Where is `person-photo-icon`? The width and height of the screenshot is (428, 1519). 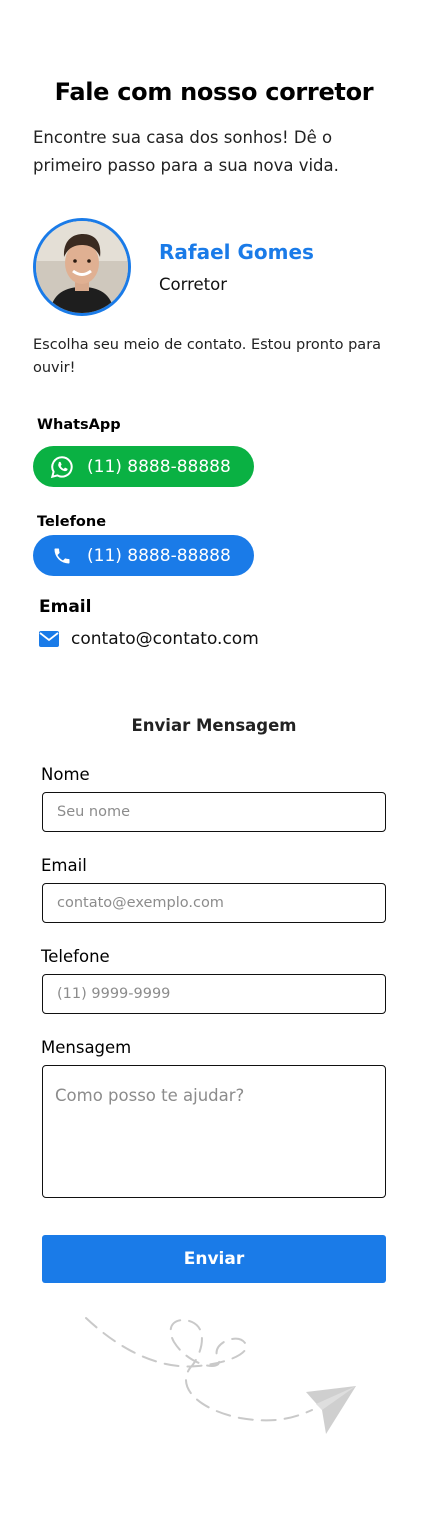
person-photo-icon is located at coordinates (82, 267).